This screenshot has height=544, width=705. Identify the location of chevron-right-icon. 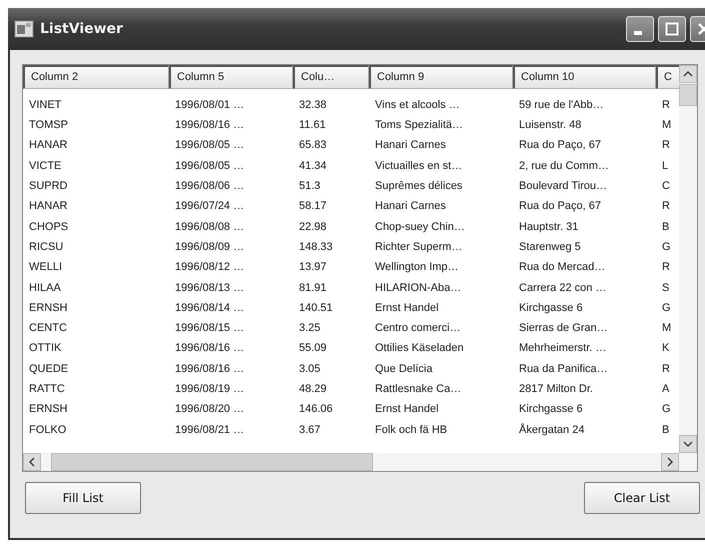
(670, 462).